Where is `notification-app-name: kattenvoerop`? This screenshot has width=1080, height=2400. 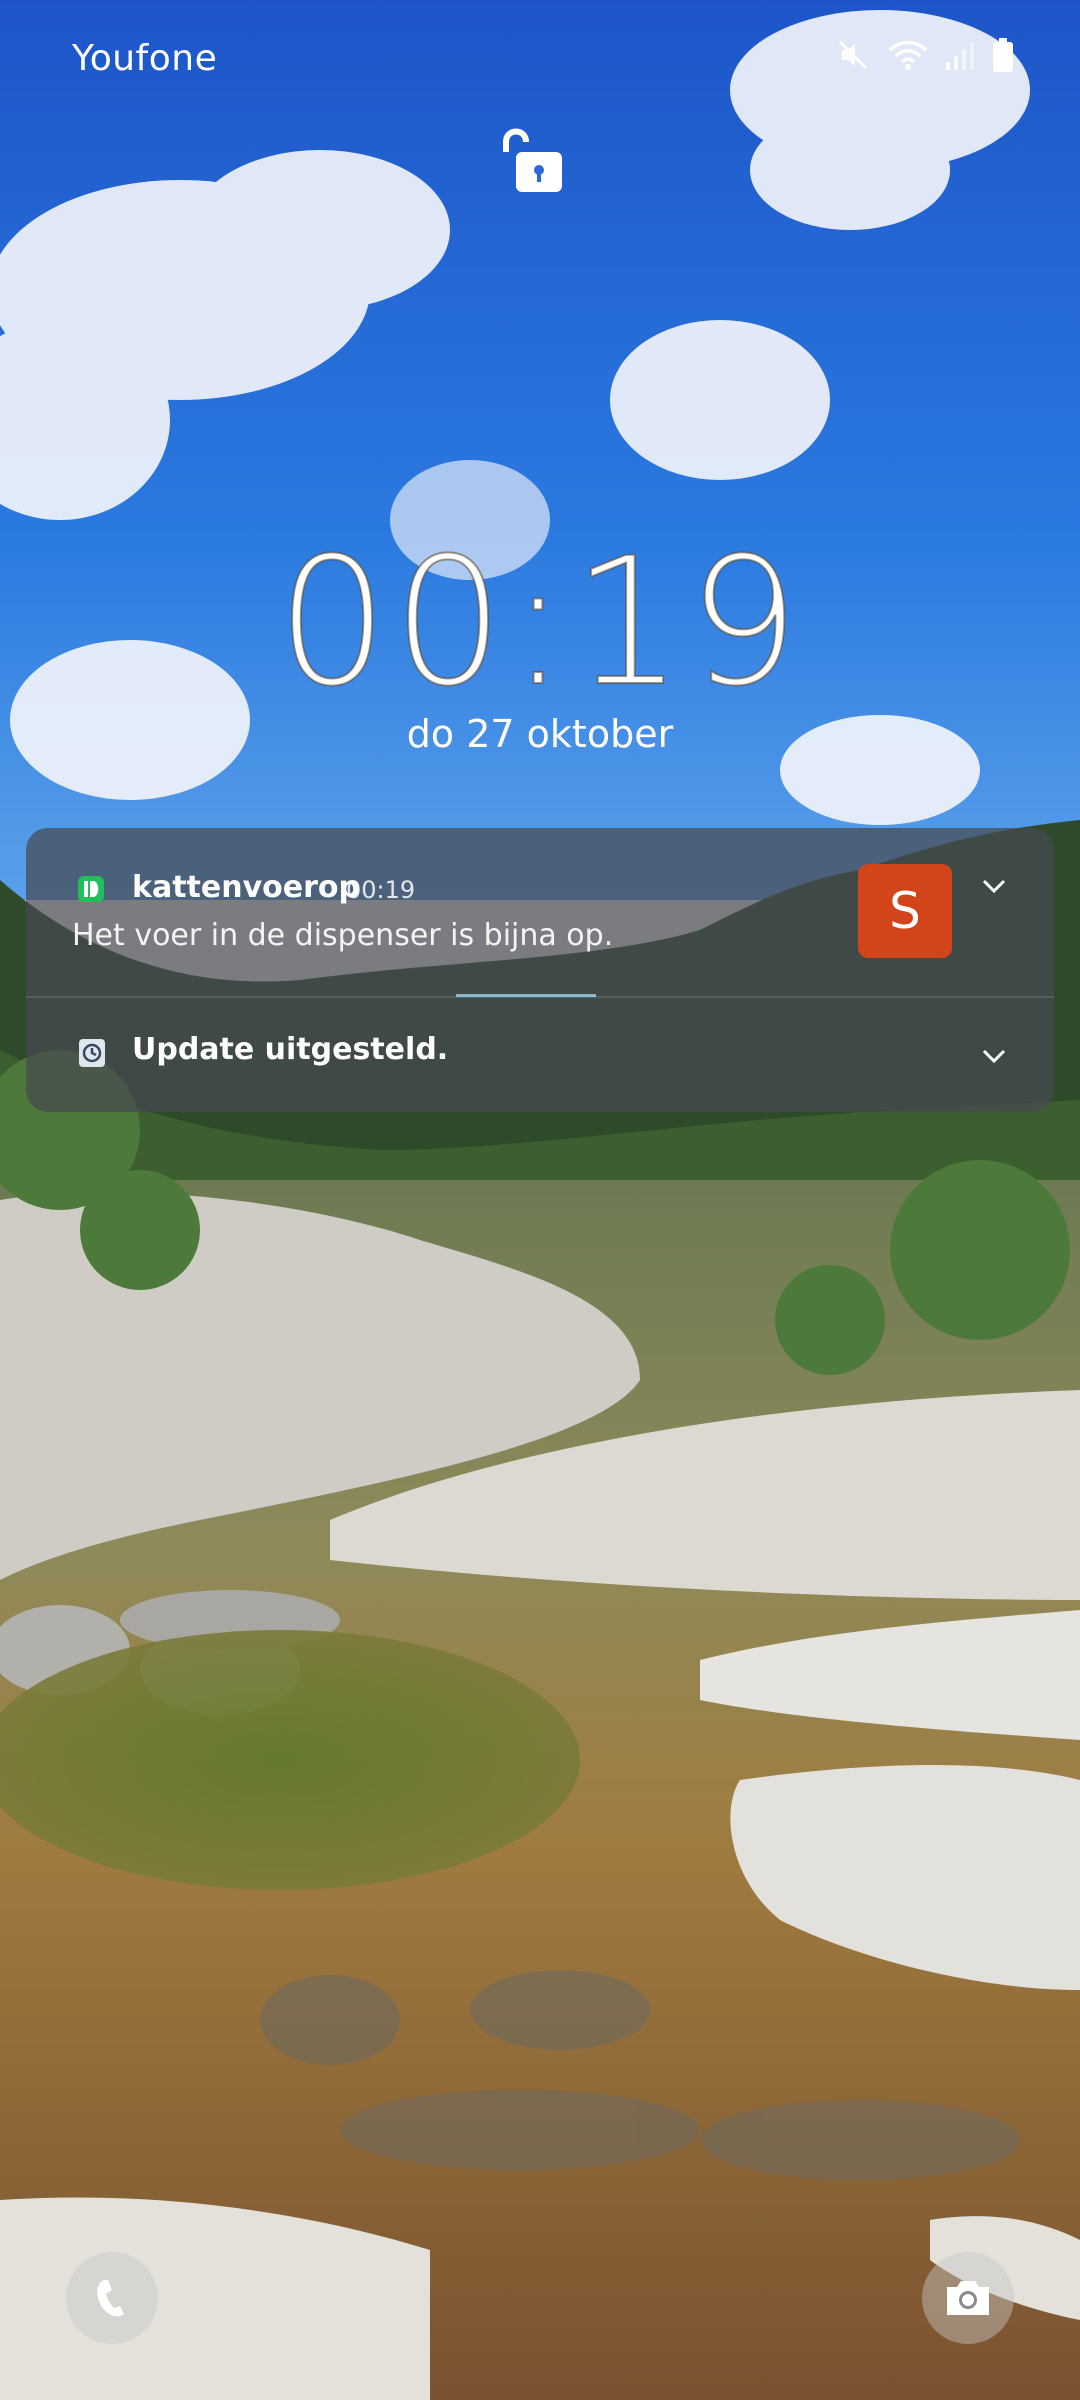 notification-app-name: kattenvoerop is located at coordinates (246, 887).